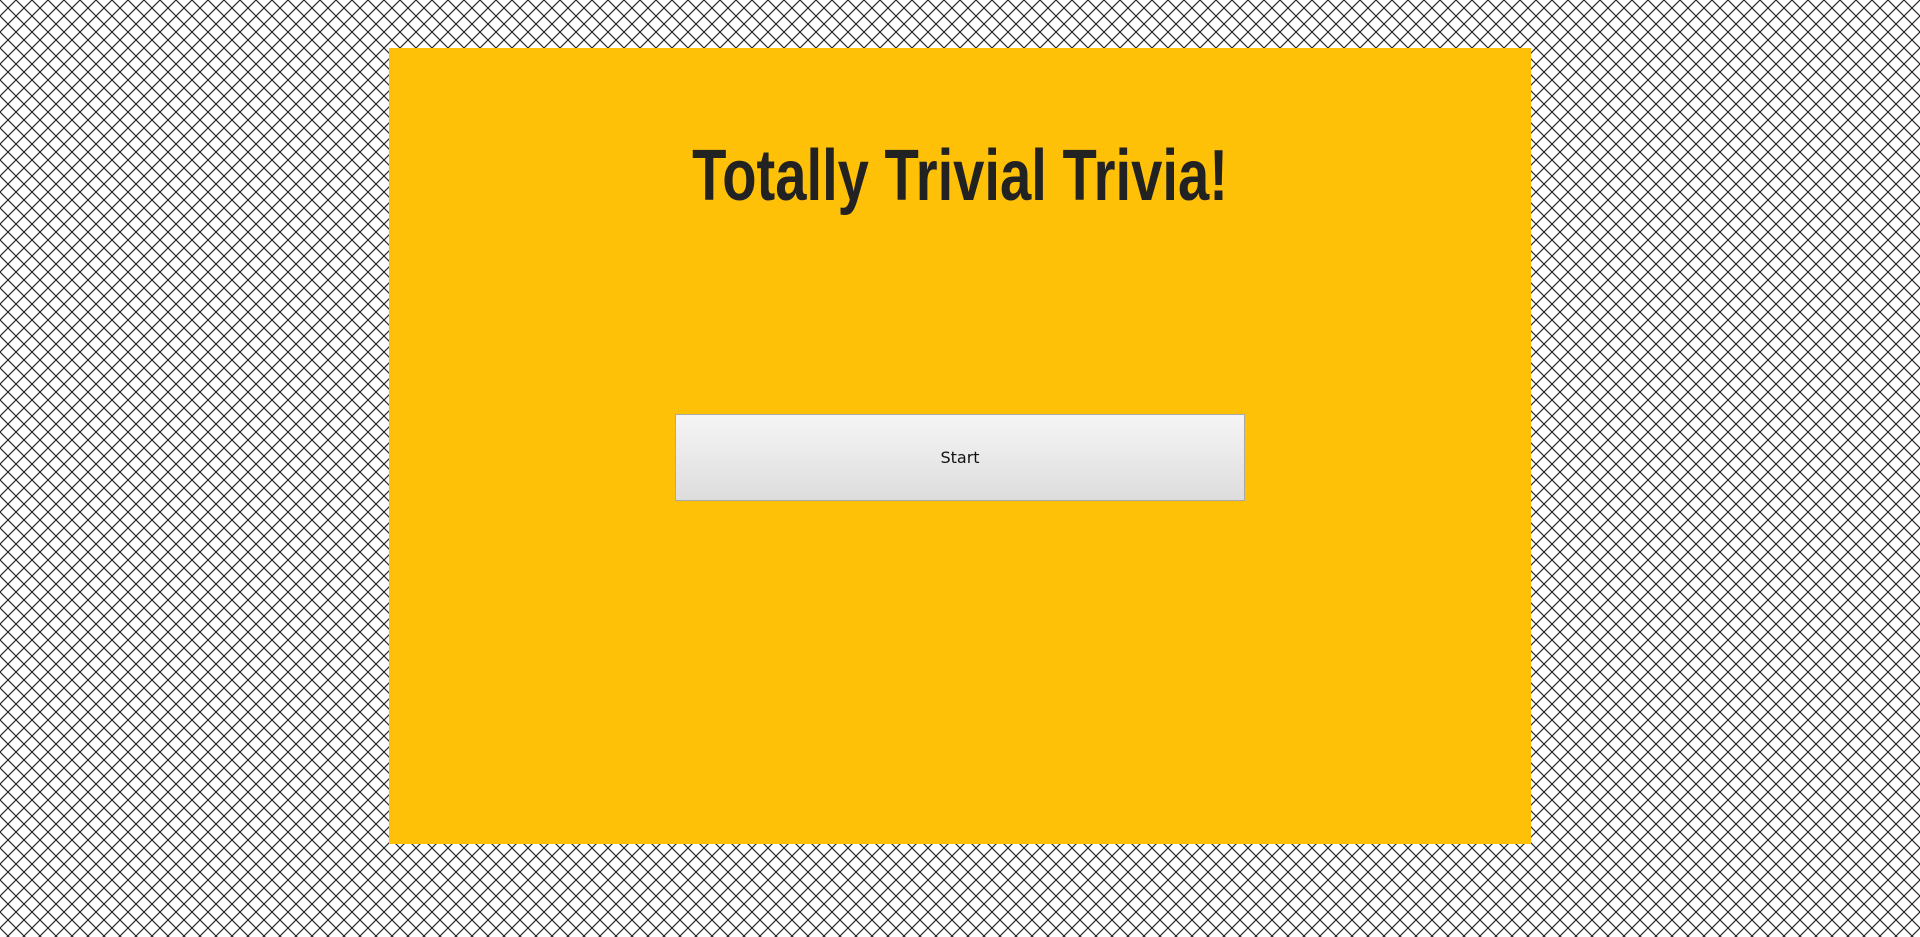 The height and width of the screenshot is (937, 1920). I want to click on page-title: Totally Trivial Trivia!, so click(960, 176).